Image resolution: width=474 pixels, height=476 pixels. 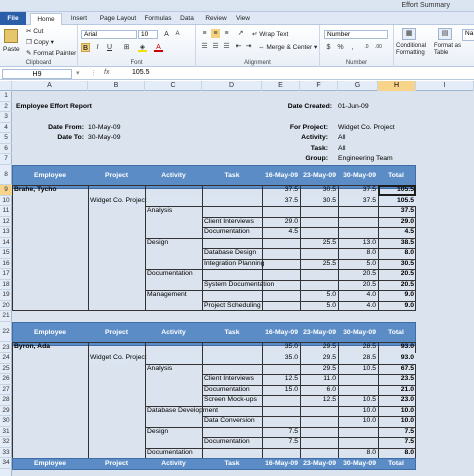 I want to click on row-header-23: 23, so click(x=6, y=347).